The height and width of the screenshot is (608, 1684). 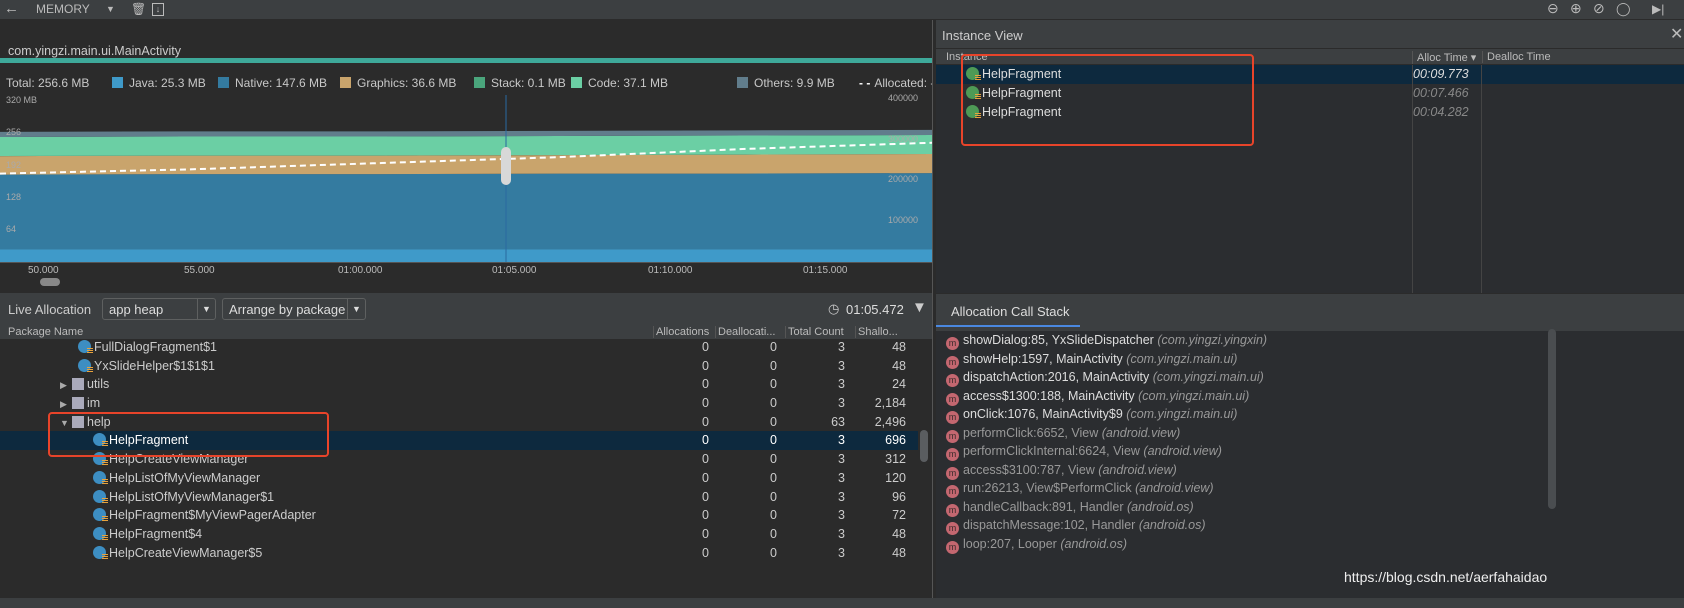 What do you see at coordinates (459, 384) in the screenshot?
I see `table-row: ▶ utils 0 0 3 24` at bounding box center [459, 384].